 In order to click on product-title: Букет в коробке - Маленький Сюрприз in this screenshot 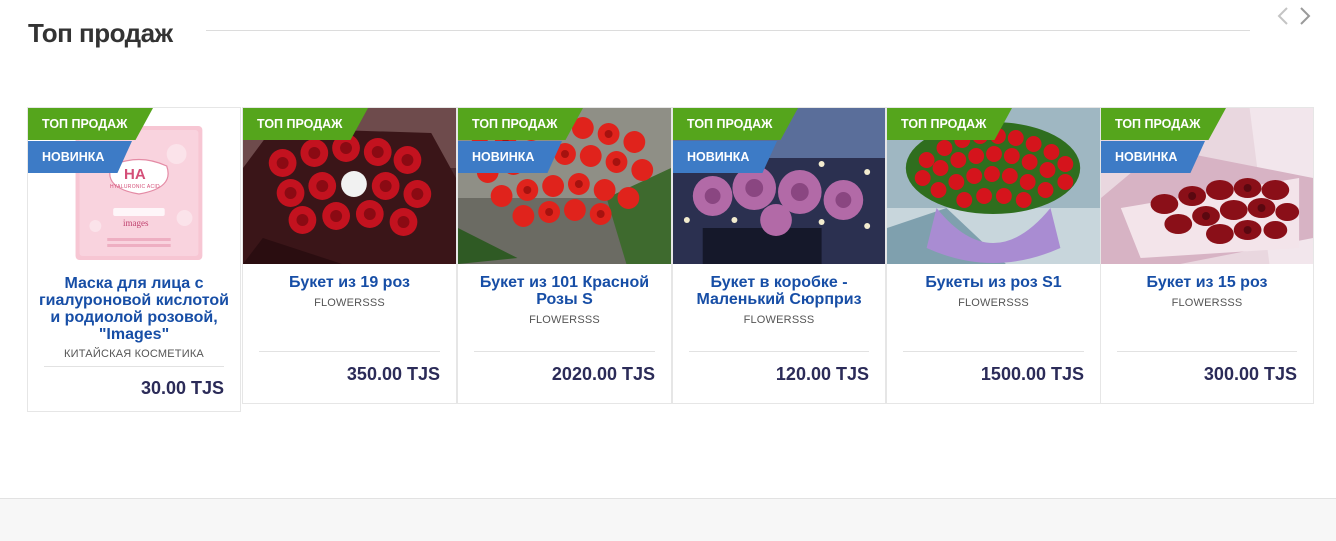, I will do `click(779, 291)`.